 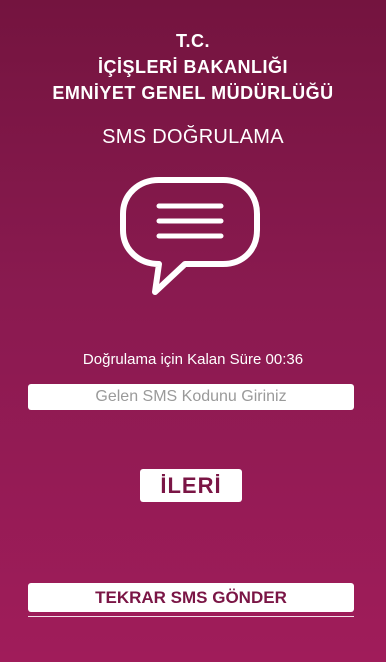 What do you see at coordinates (192, 41) in the screenshot?
I see `header-line-tc: T.C.` at bounding box center [192, 41].